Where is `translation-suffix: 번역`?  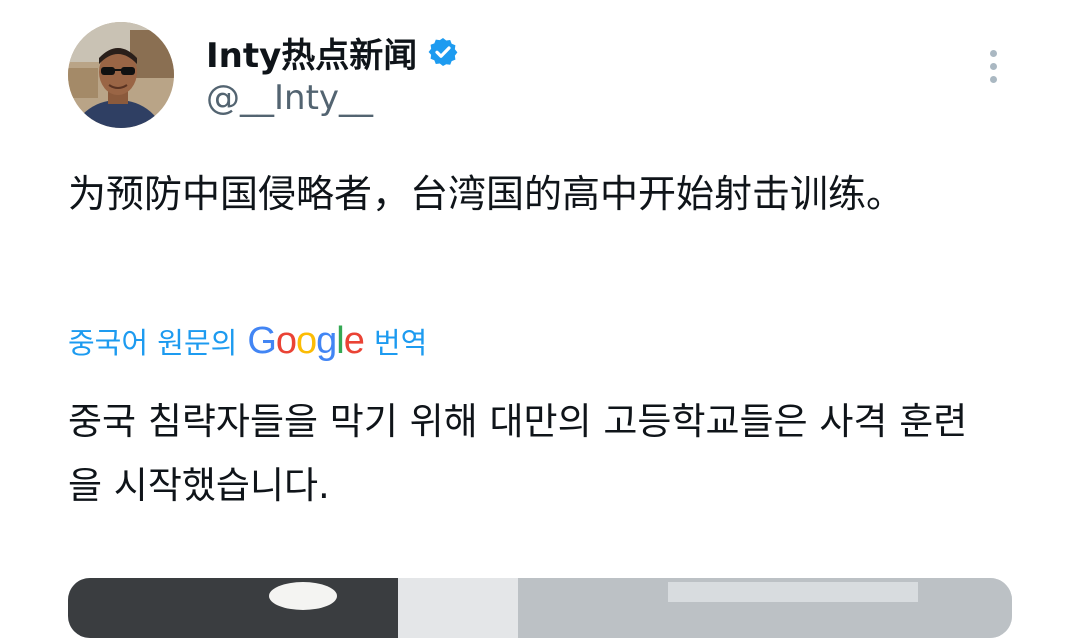 translation-suffix: 번역 is located at coordinates (400, 343).